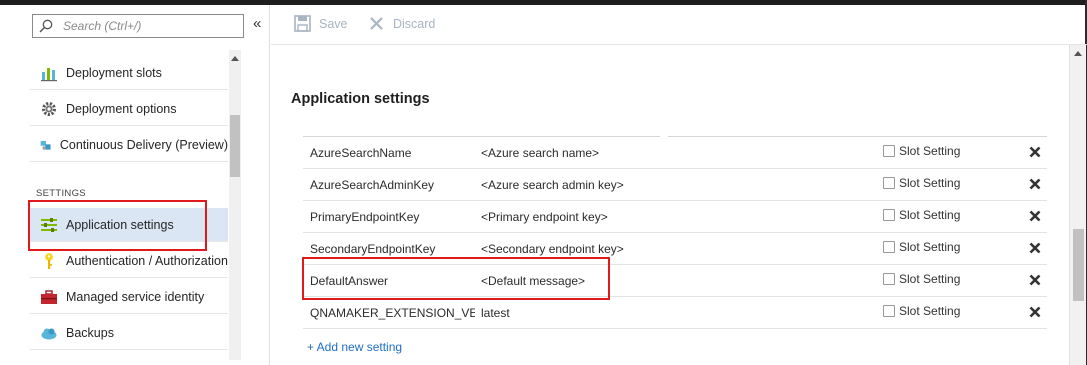 This screenshot has height=365, width=1087. I want to click on discard-label: Discard, so click(414, 23).